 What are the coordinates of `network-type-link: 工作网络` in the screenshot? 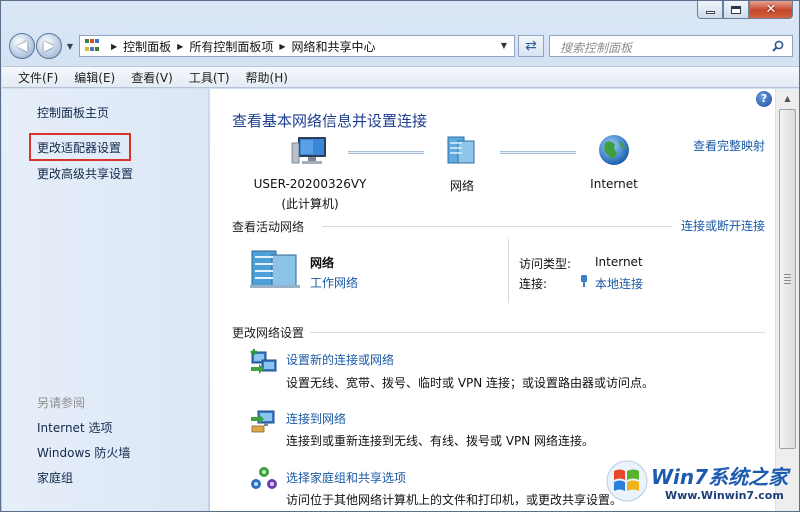 It's located at (334, 282).